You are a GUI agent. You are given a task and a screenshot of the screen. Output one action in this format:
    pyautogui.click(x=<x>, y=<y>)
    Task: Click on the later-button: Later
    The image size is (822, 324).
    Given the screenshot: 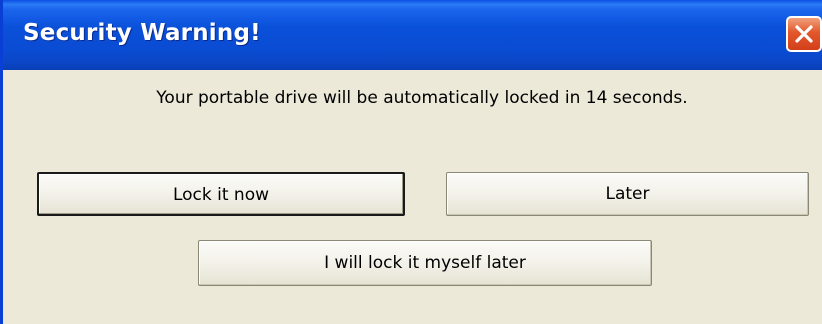 What is the action you would take?
    pyautogui.click(x=627, y=194)
    